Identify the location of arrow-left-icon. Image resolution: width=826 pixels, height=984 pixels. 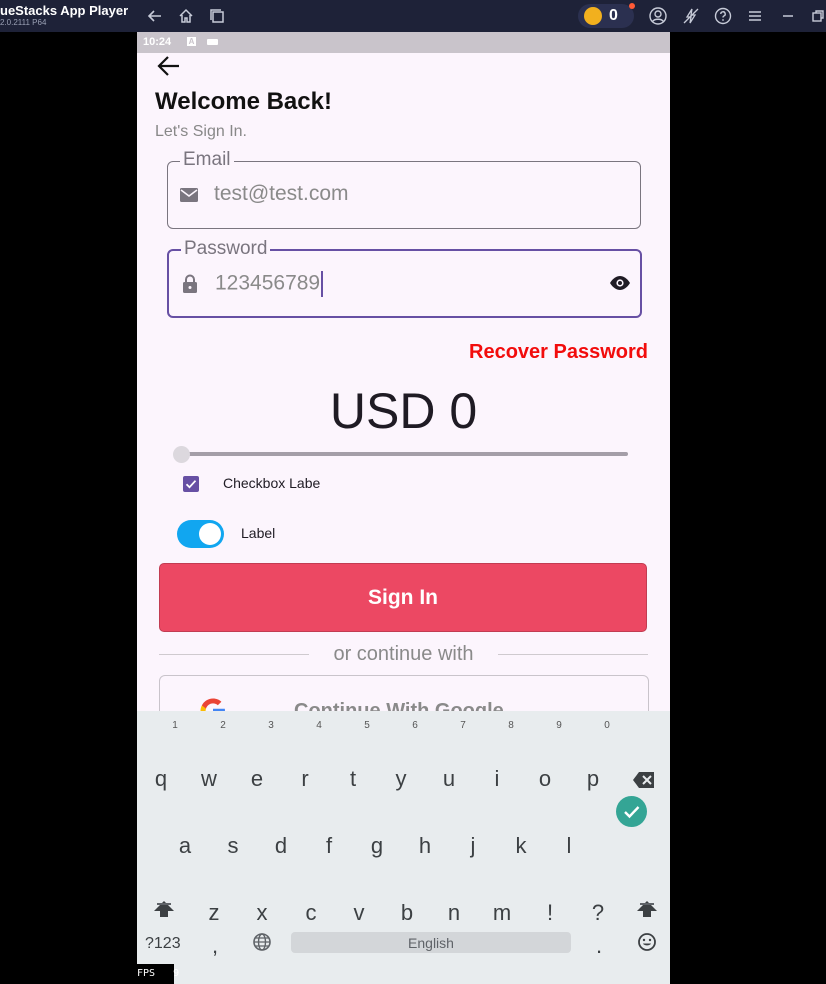
(168, 66).